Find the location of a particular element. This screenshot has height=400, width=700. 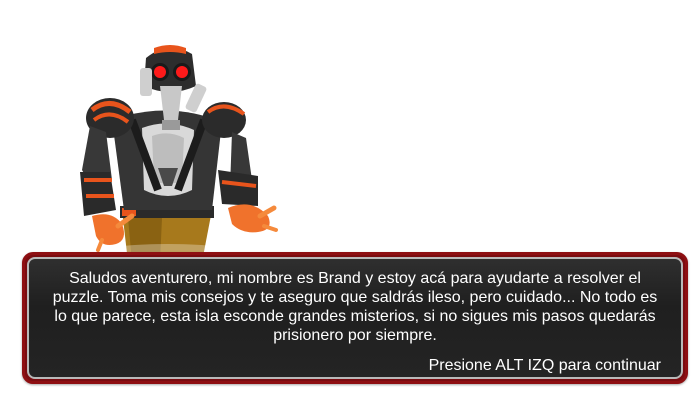

continue-prompt: Presione ALT IZQ para continuar is located at coordinates (545, 365).